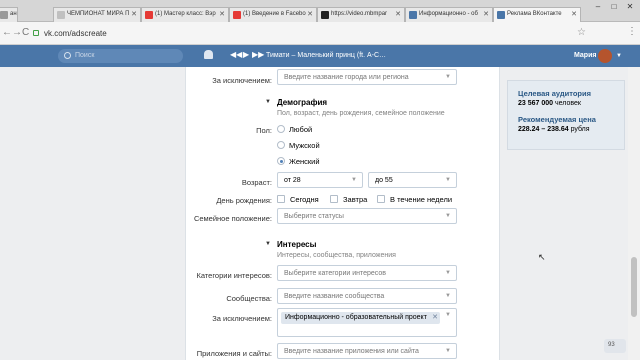 Image resolution: width=640 pixels, height=360 pixels. Describe the element at coordinates (67, 55) in the screenshot. I see `search-icon` at that location.